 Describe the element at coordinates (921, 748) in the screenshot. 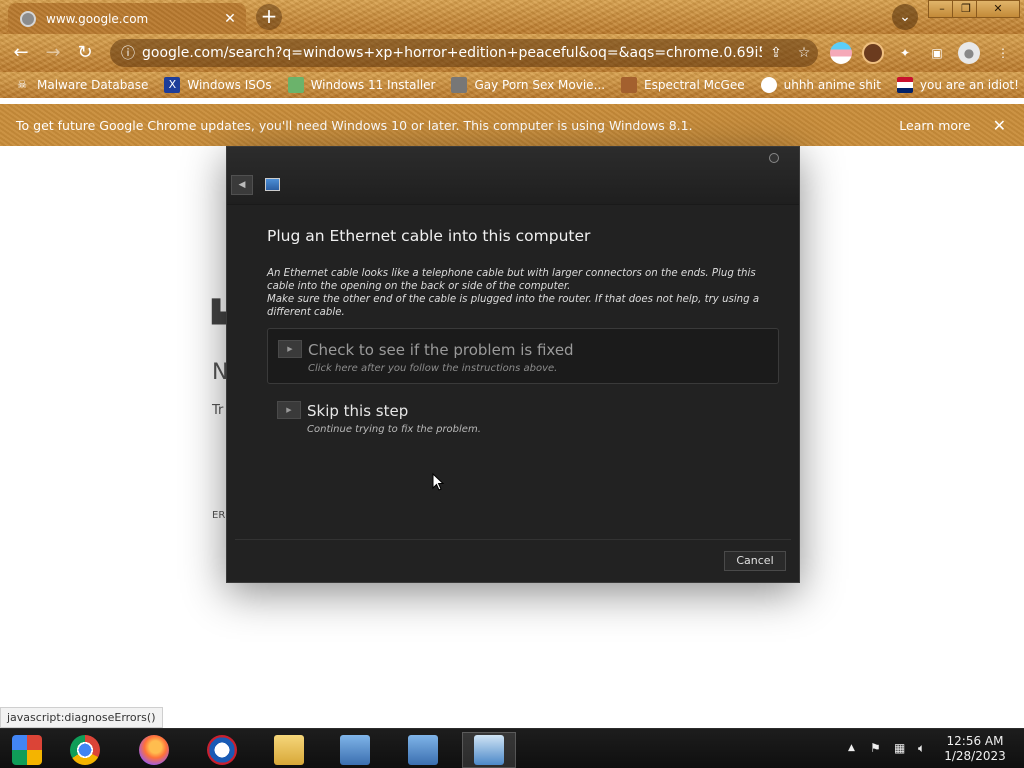

I see `volume-icon: 🔈︎` at that location.